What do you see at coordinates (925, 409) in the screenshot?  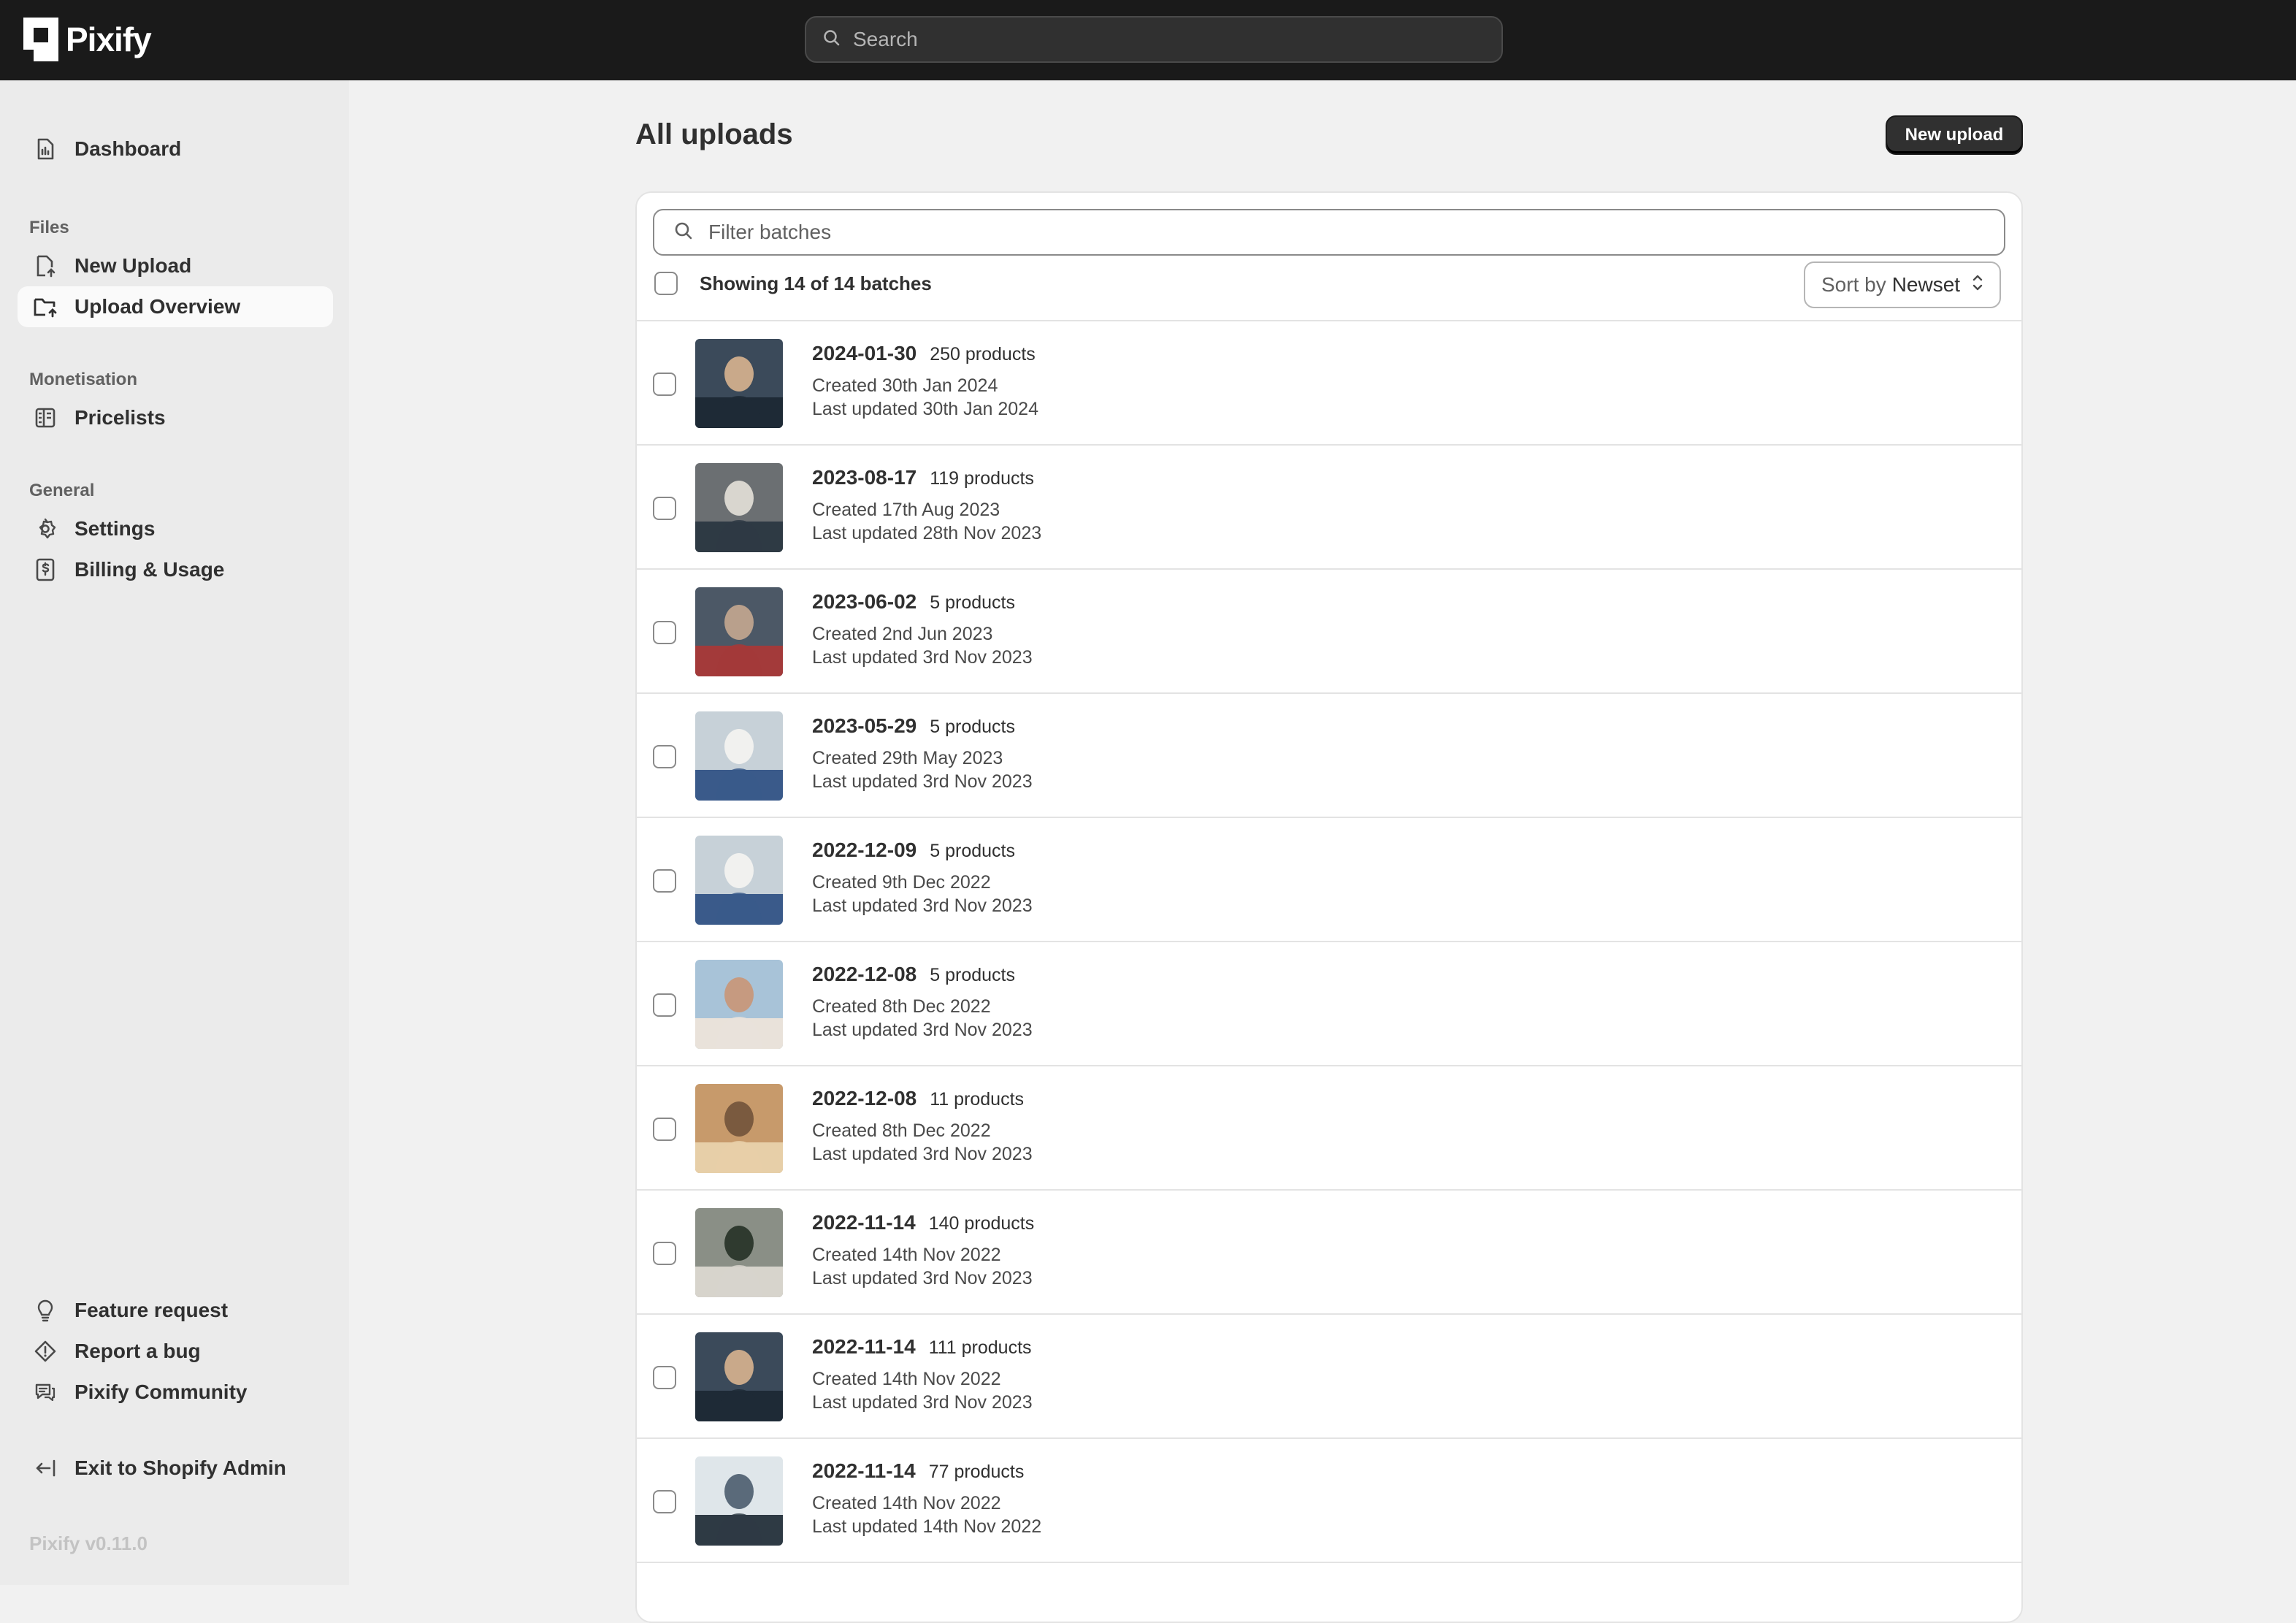 I see `updated-date: Last updated 30th Jan 2024` at bounding box center [925, 409].